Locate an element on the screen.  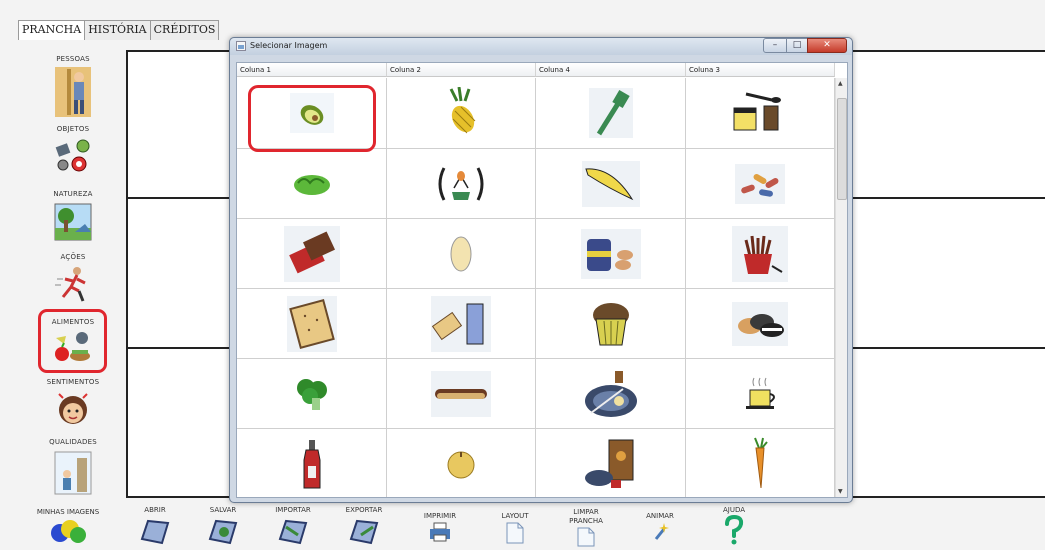
image-cell-banana is located at coordinates (611, 184).